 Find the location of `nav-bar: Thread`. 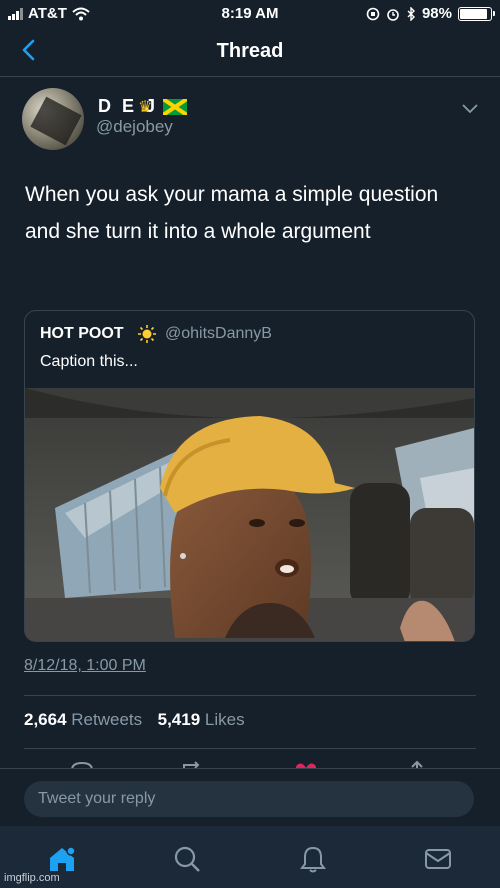

nav-bar: Thread is located at coordinates (250, 52).